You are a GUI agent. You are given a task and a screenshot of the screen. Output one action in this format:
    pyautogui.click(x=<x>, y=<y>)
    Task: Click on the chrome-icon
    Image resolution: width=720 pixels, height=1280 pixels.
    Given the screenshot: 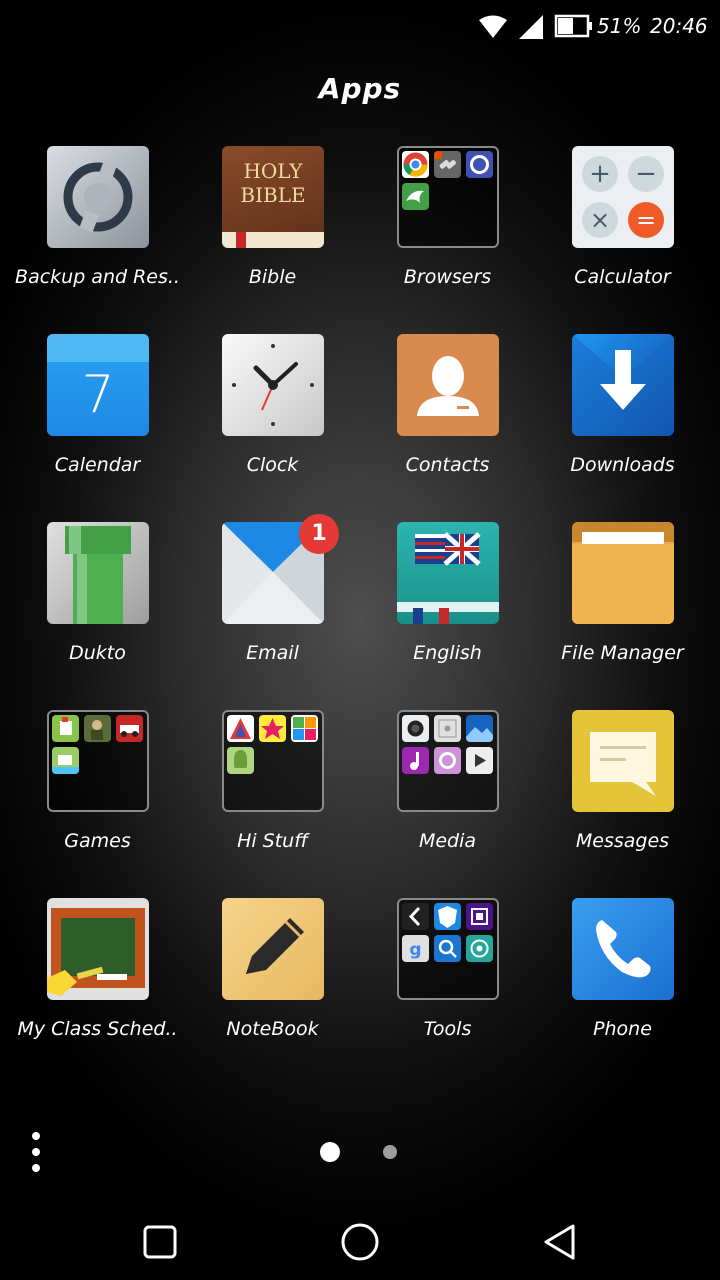 What is the action you would take?
    pyautogui.click(x=415, y=164)
    